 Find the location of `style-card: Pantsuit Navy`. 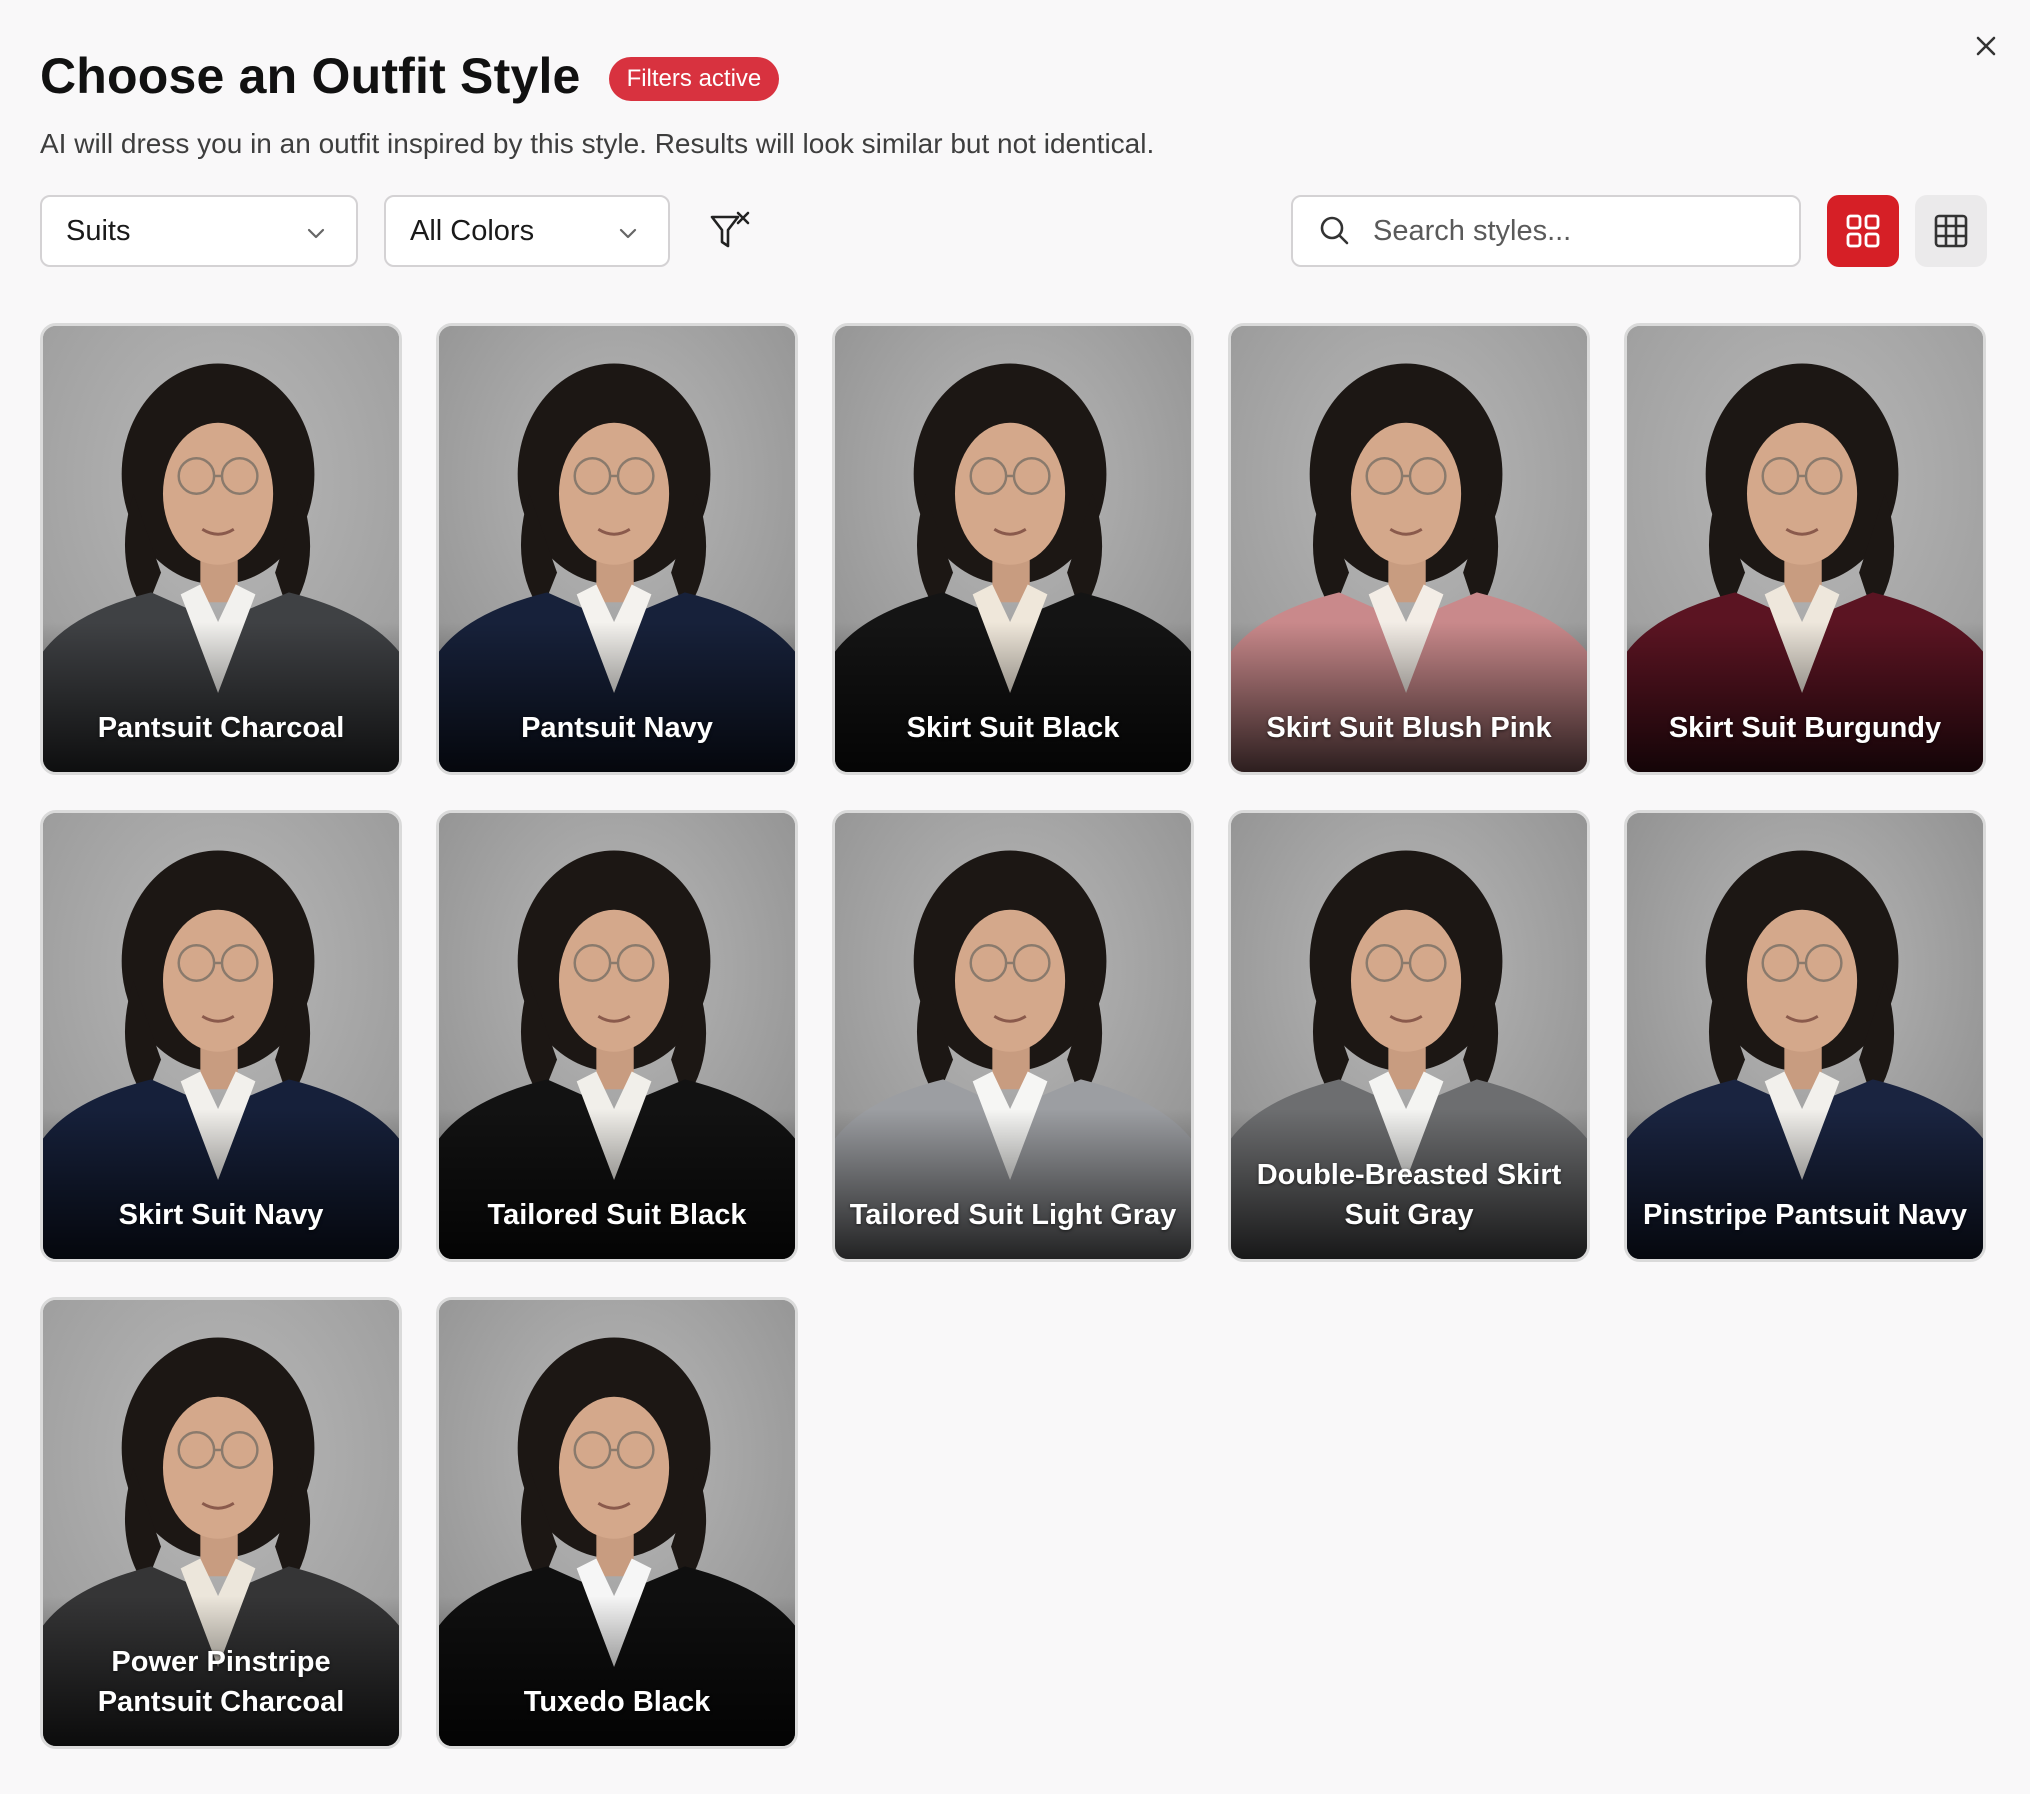

style-card: Pantsuit Navy is located at coordinates (617, 549).